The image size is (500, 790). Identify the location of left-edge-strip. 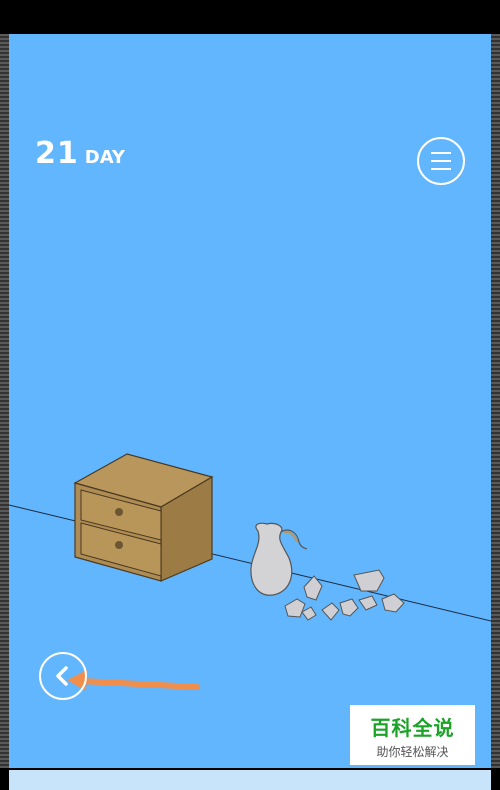
(4, 401).